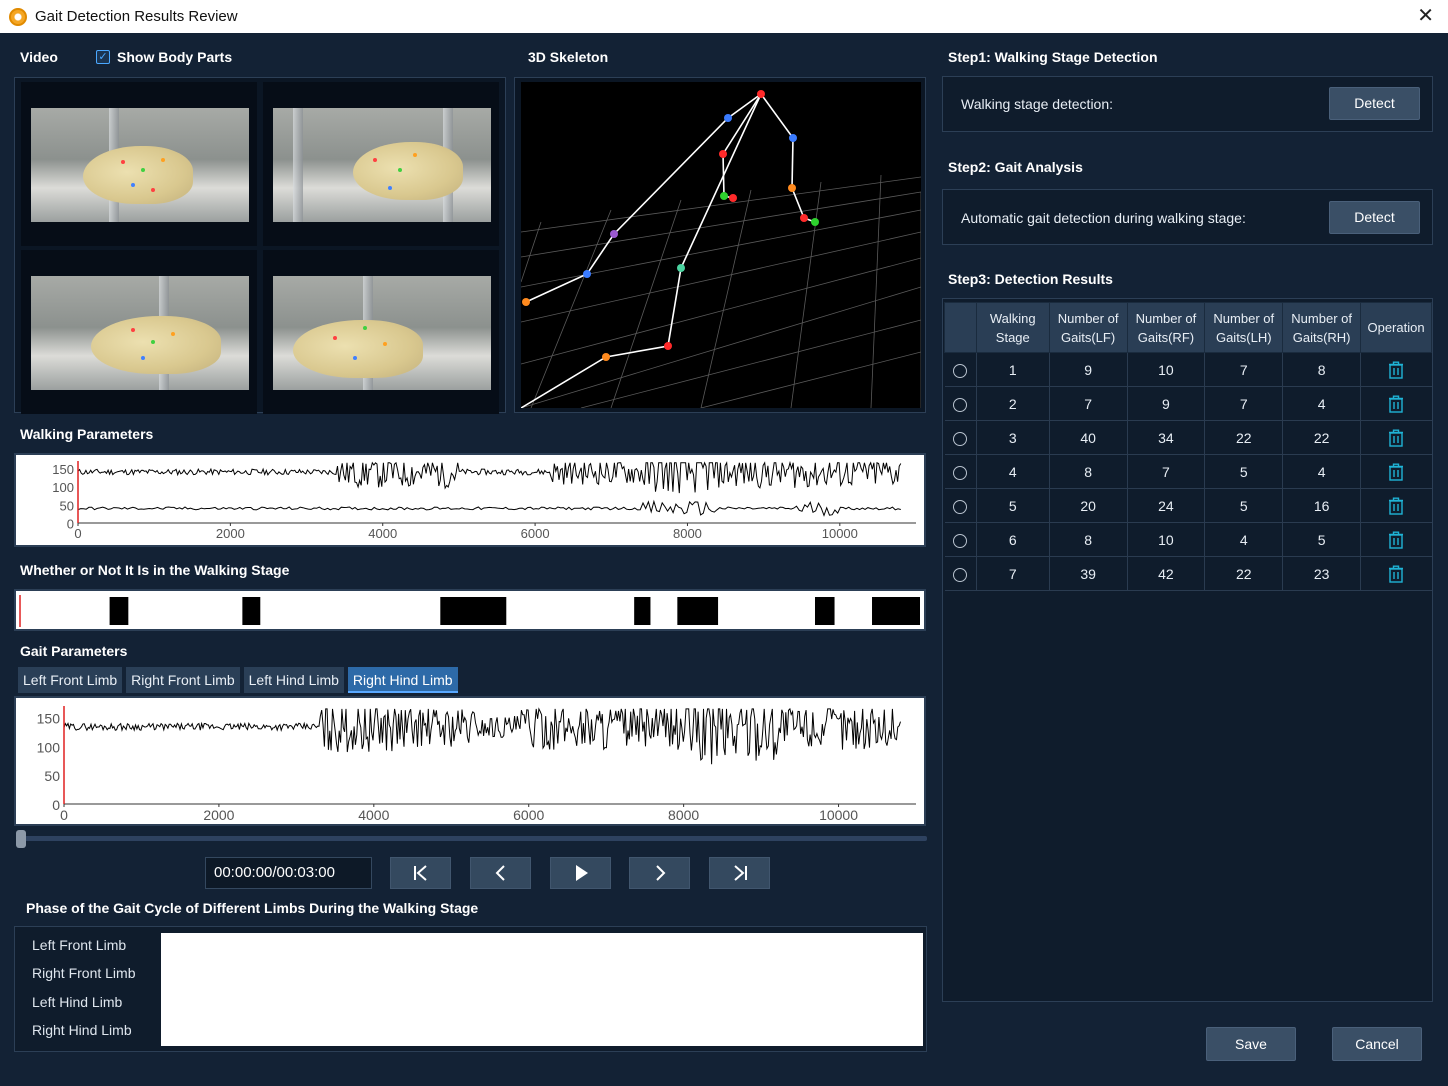  I want to click on table-row: 48754, so click(1188, 471).